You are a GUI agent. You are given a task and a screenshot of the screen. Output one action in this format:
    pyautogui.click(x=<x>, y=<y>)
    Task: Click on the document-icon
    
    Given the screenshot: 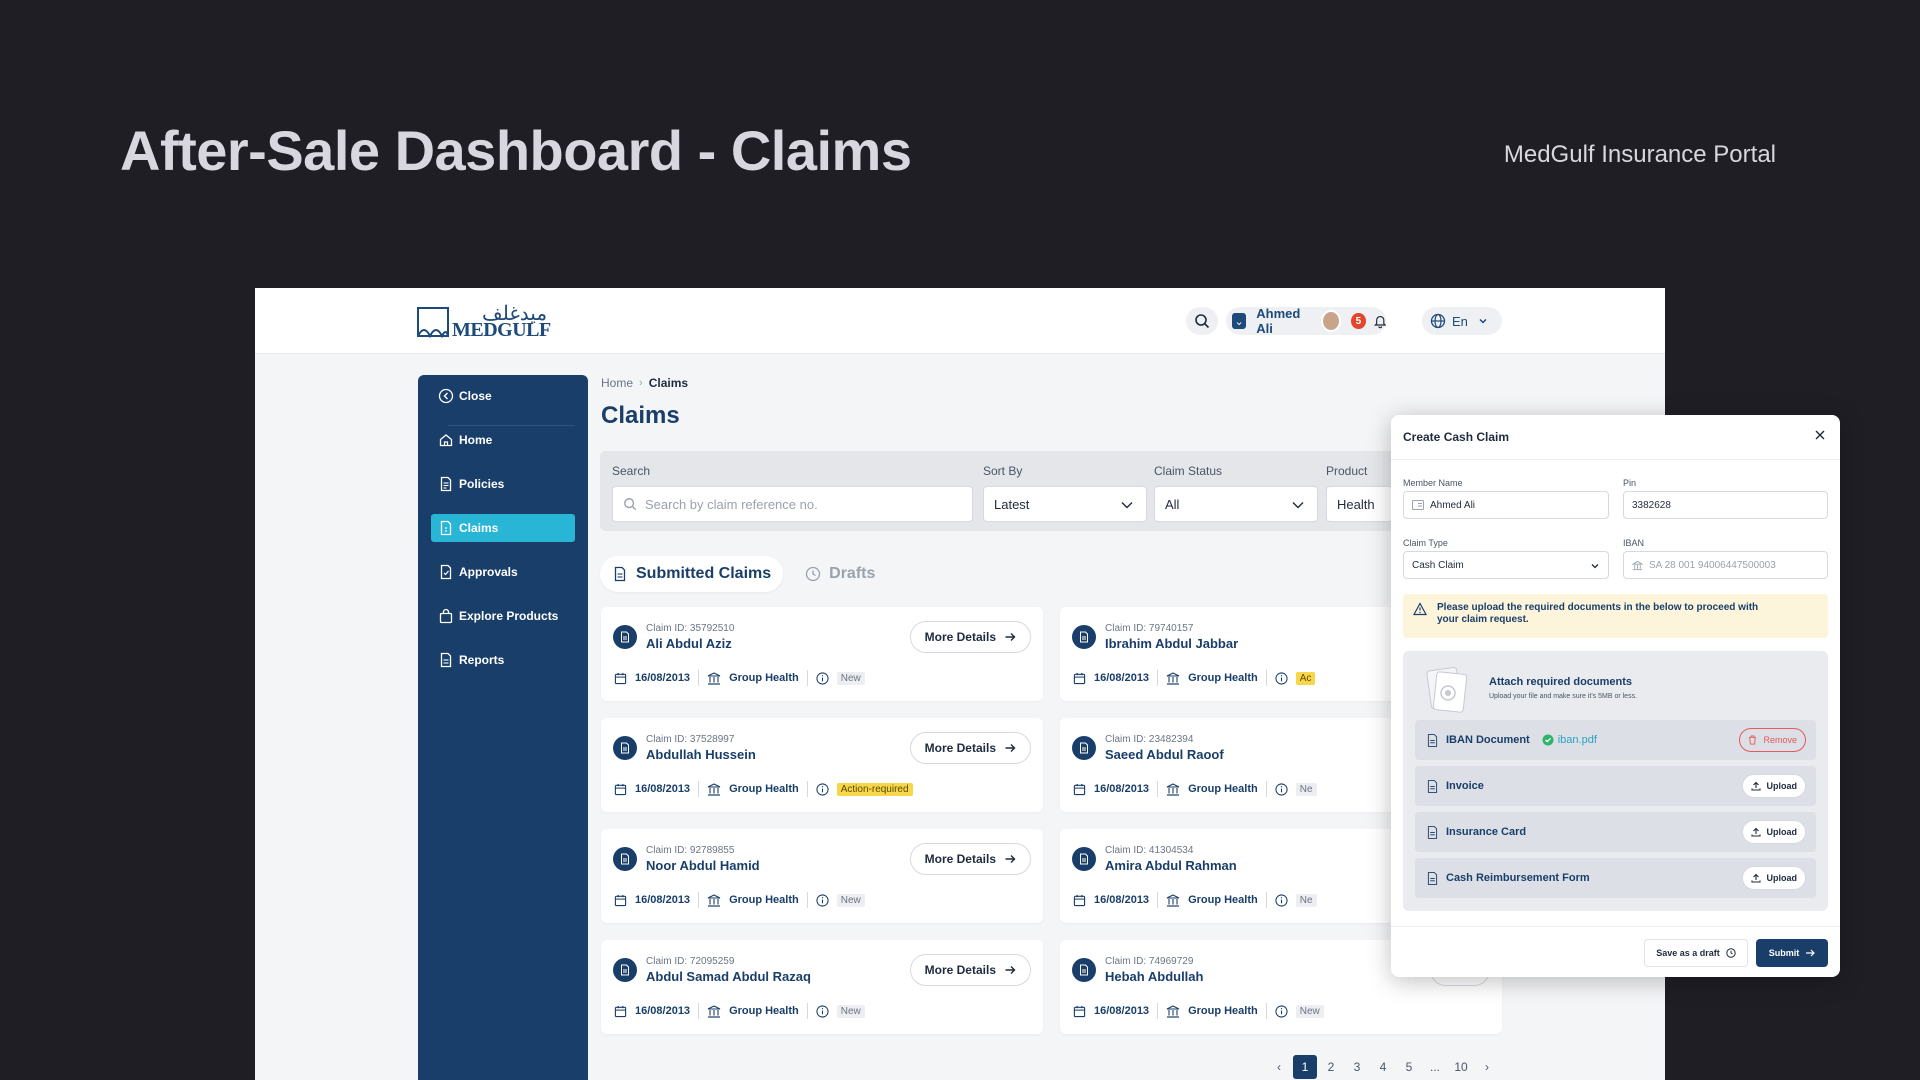 What is the action you would take?
    pyautogui.click(x=446, y=484)
    